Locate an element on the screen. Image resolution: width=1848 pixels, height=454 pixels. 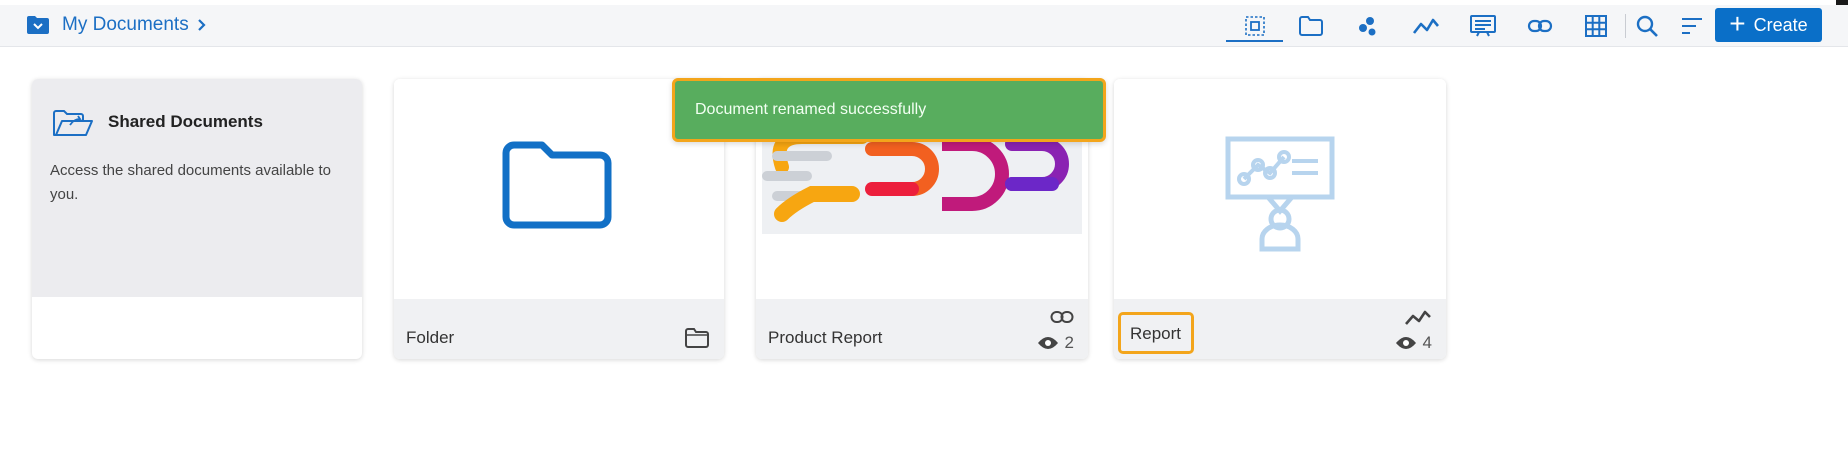
create-button: + Create is located at coordinates (1768, 25).